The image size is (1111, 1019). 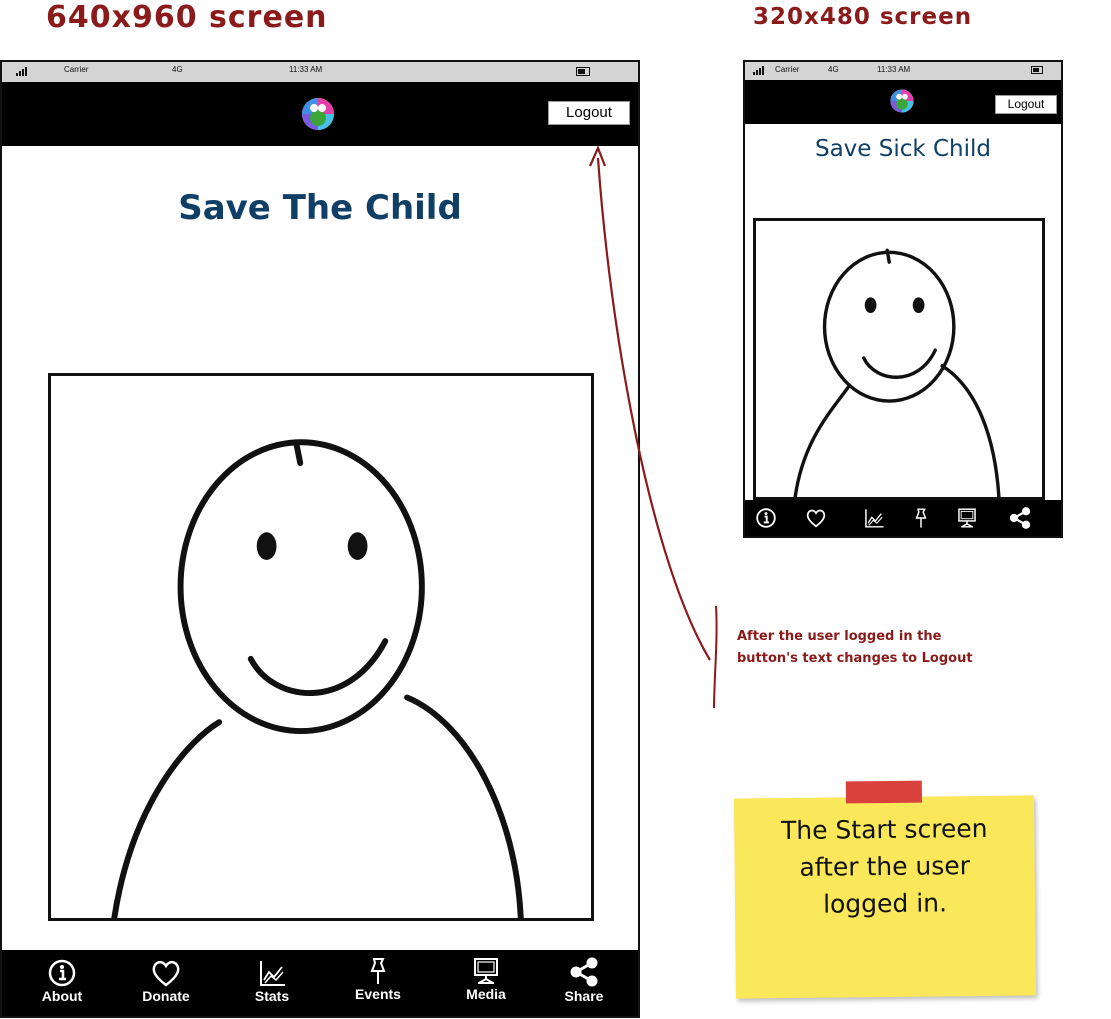 What do you see at coordinates (486, 994) in the screenshot?
I see `tab-media-label: Media` at bounding box center [486, 994].